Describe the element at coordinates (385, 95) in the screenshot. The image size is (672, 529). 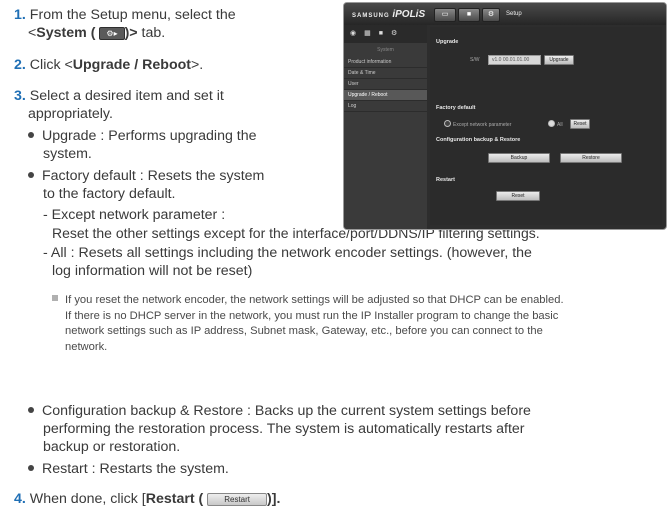
I see `sidebar-item-upgrade-reboot: Upgrade / Reboot` at that location.